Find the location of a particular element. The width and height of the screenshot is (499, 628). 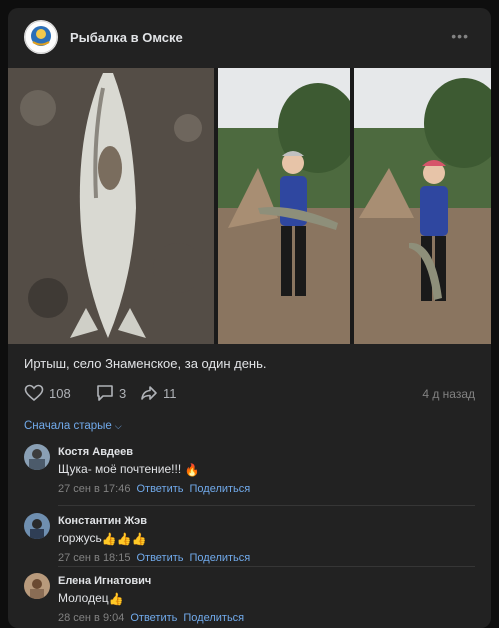

group-name: Рыбалка в Омске is located at coordinates (126, 37).